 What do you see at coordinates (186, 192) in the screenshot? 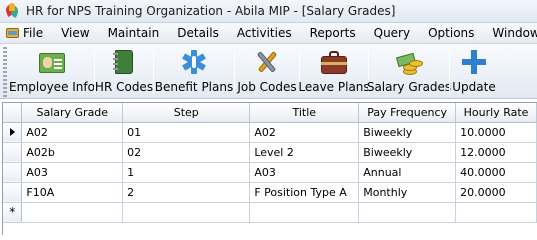
I see `step-cell: 2` at bounding box center [186, 192].